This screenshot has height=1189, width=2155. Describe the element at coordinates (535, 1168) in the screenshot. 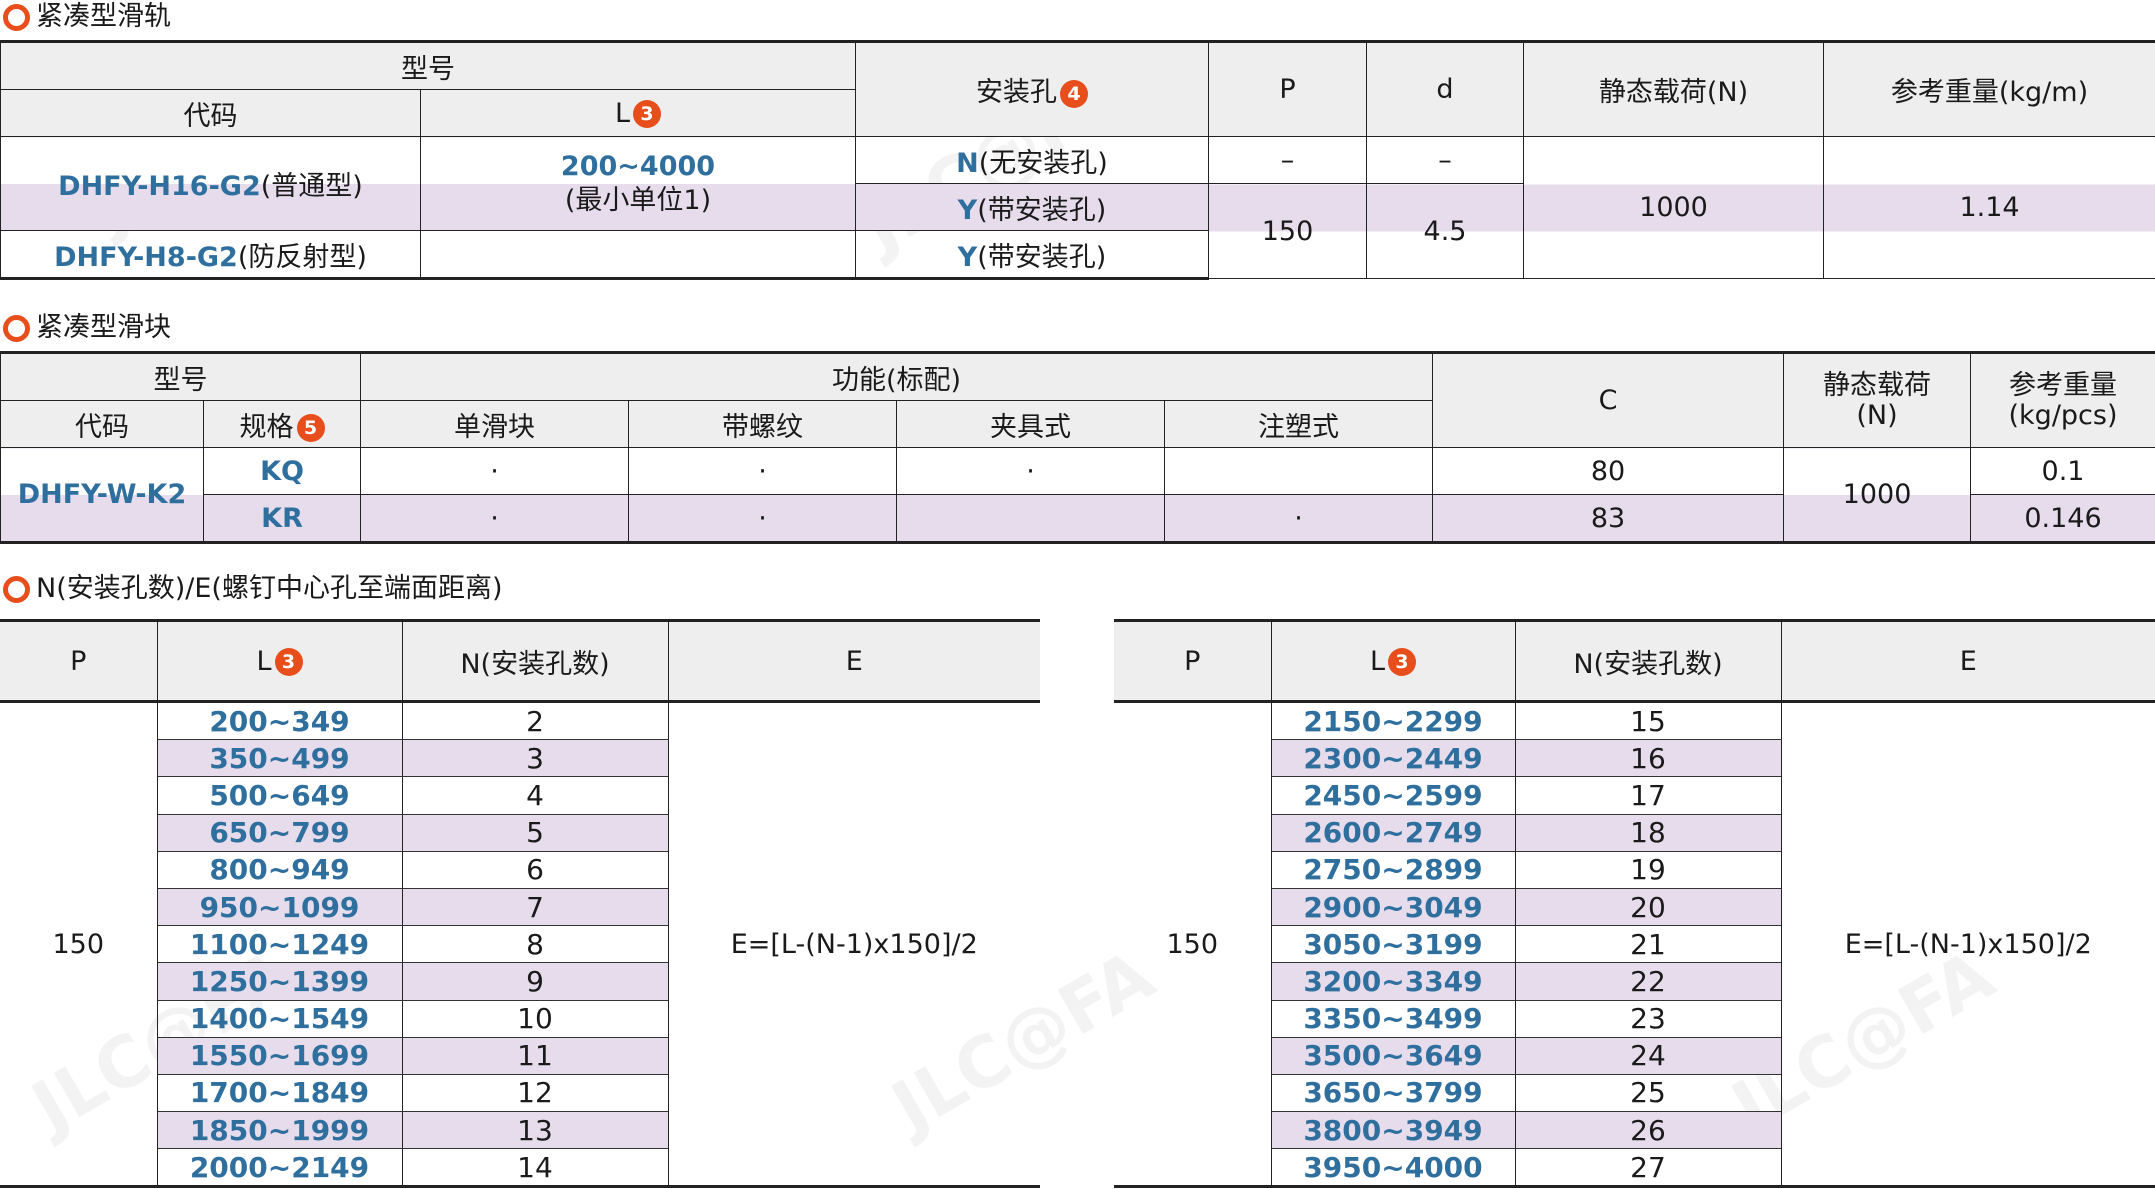

I see `hole-count: 14` at that location.